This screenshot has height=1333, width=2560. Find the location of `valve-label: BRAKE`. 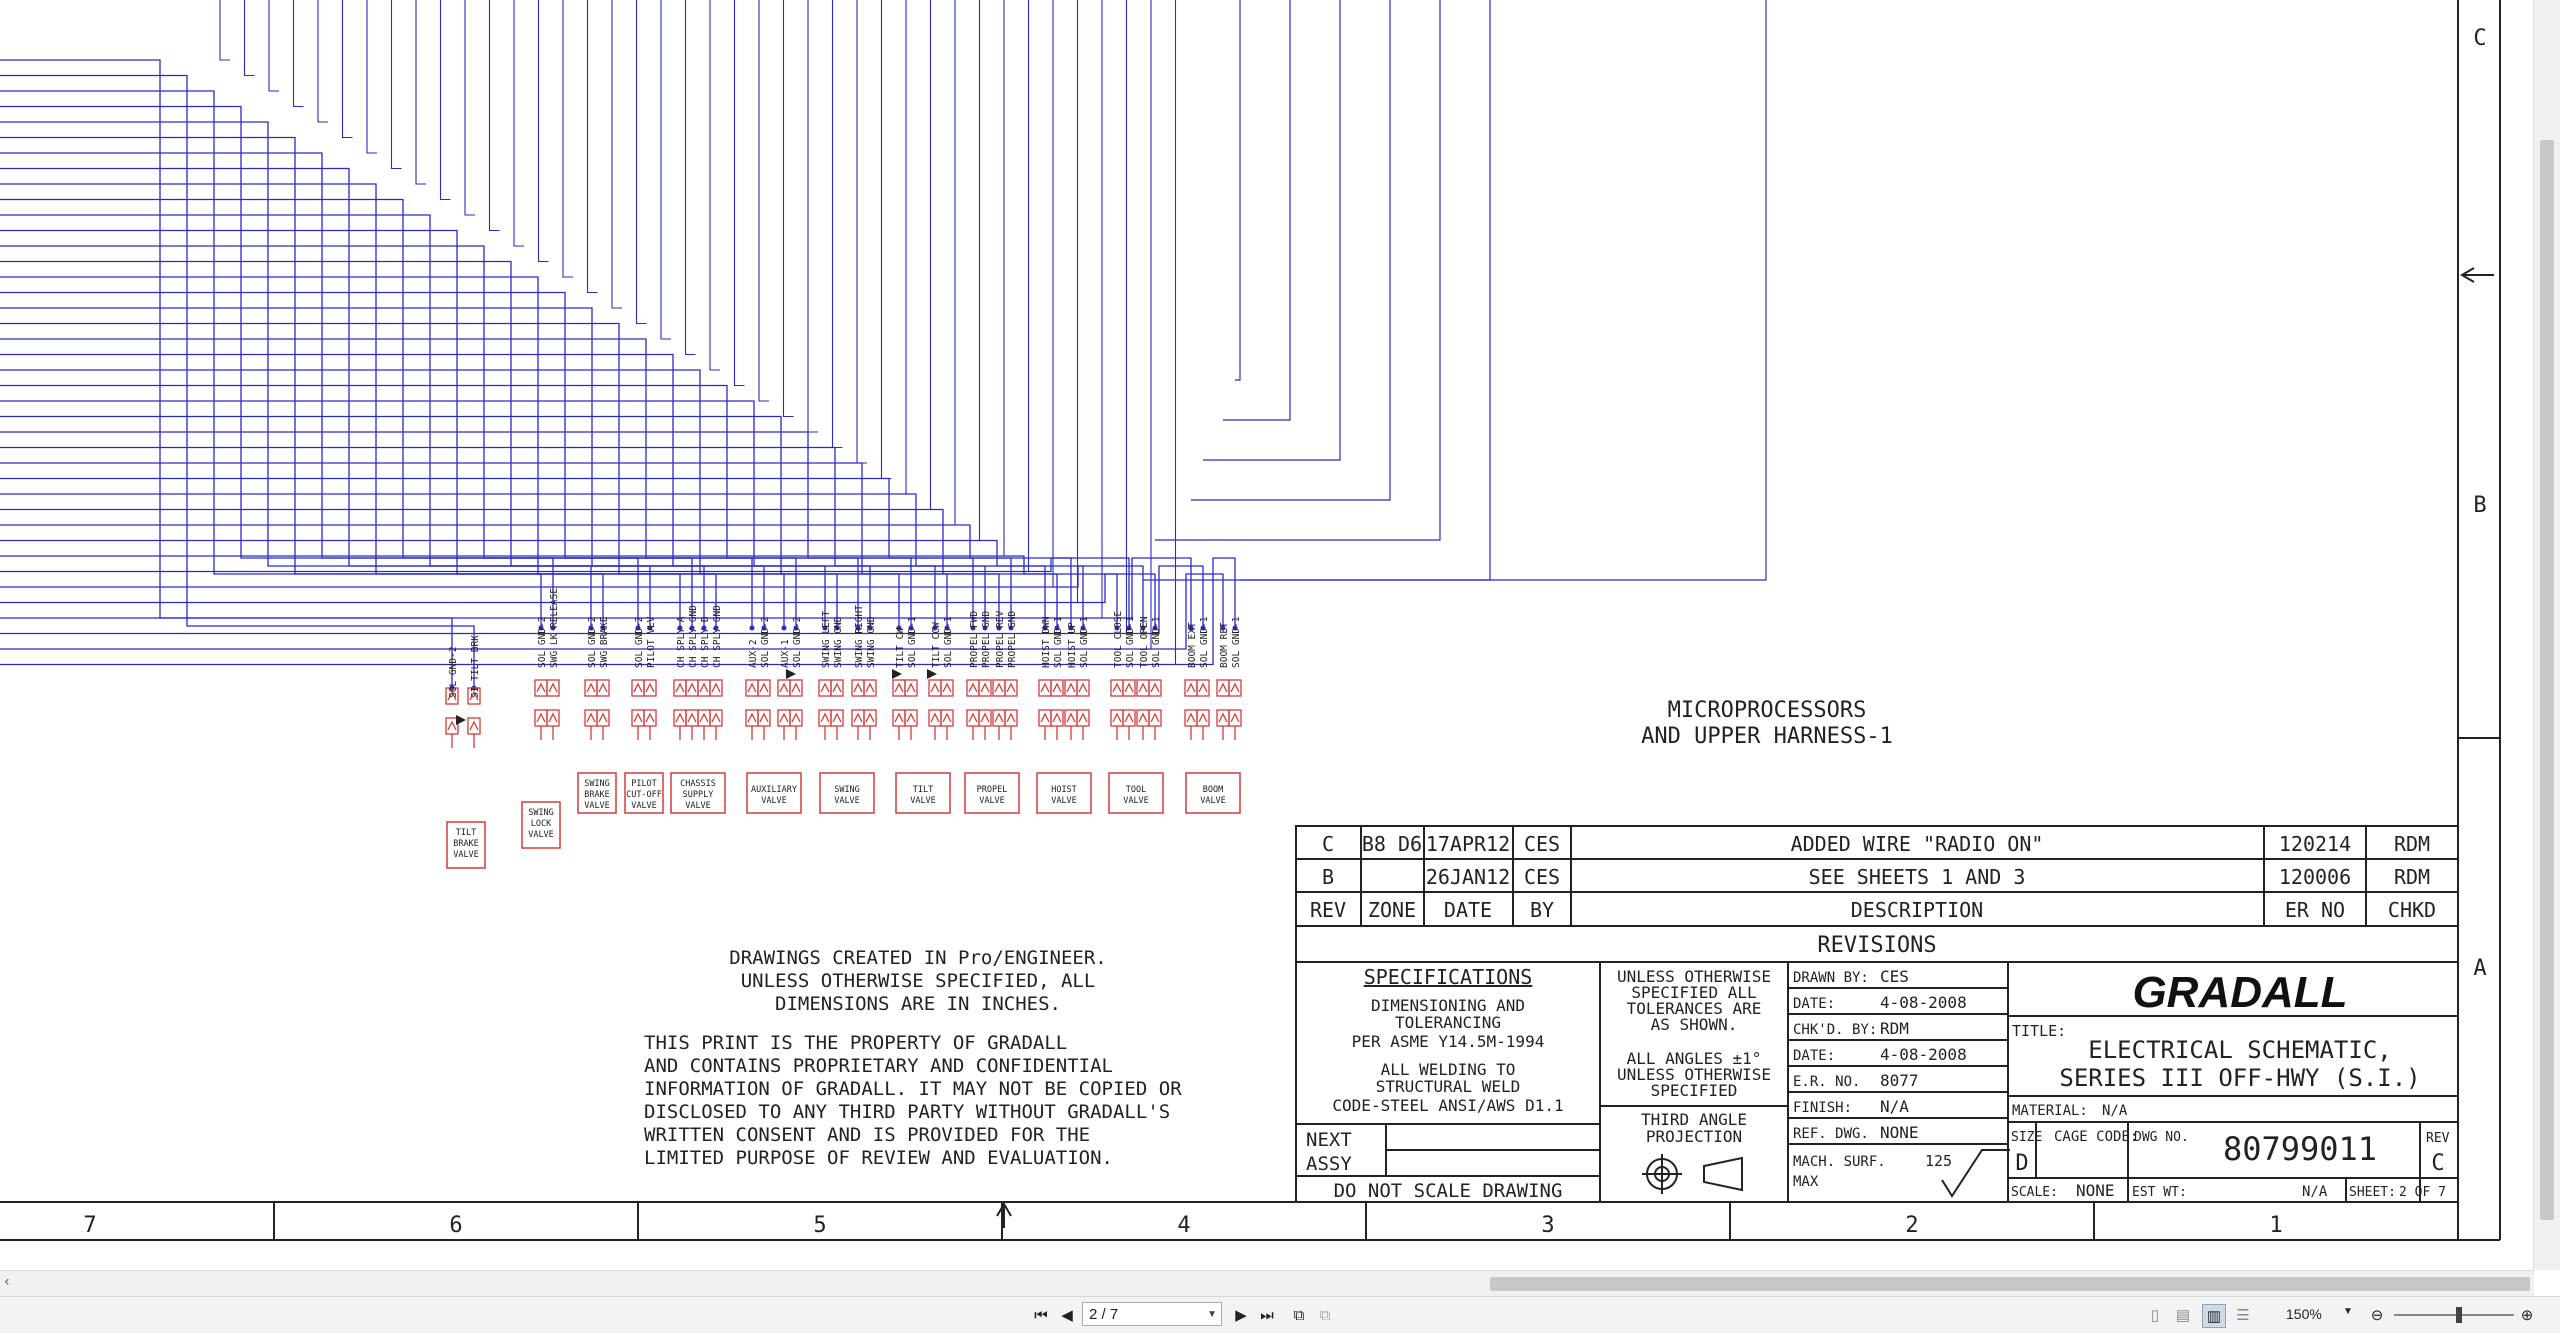

valve-label: BRAKE is located at coordinates (597, 795).